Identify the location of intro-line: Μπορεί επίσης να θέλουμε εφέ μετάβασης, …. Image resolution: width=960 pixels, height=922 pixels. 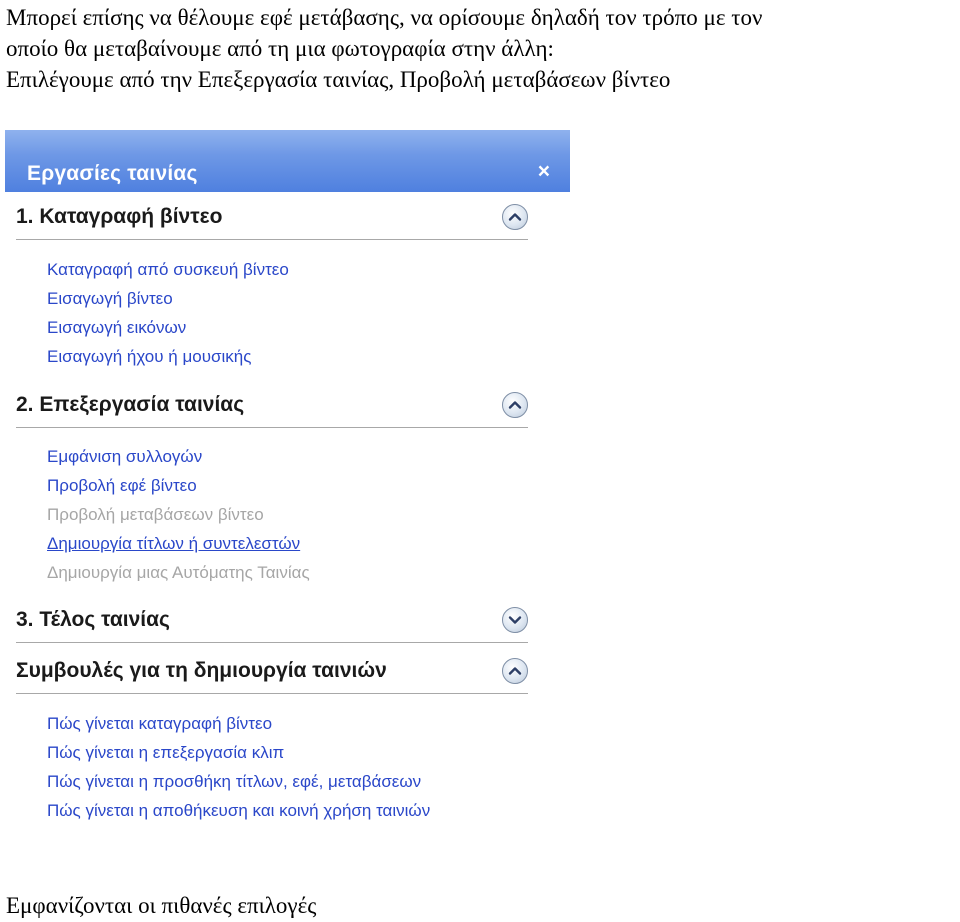
(384, 17).